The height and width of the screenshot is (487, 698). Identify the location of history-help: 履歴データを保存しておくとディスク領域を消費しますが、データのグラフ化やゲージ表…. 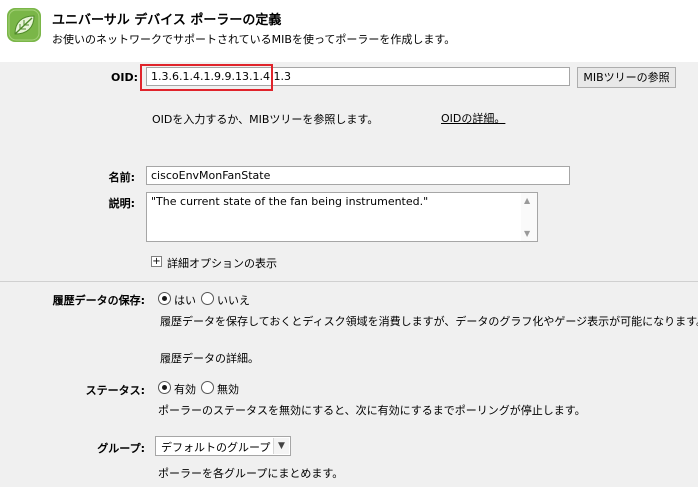
(429, 321).